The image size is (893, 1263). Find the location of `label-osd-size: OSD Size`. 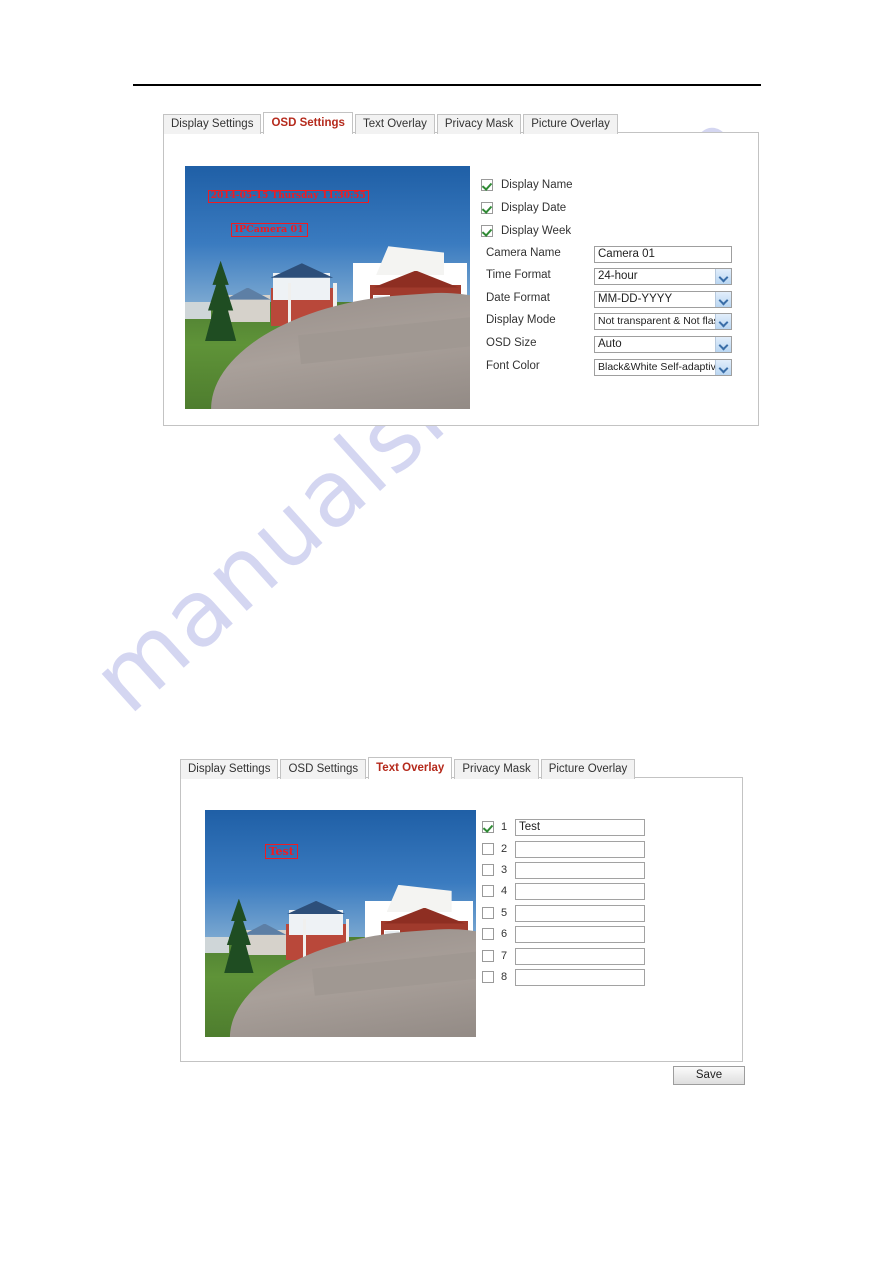

label-osd-size: OSD Size is located at coordinates (511, 343).